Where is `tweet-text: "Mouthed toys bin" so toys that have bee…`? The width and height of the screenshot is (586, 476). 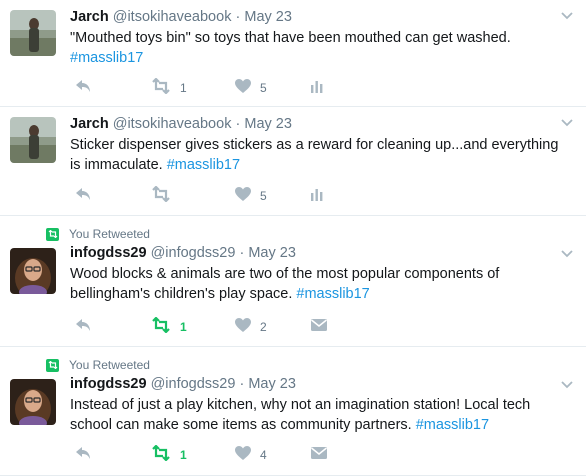
tweet-text: "Mouthed toys bin" so toys that have bee… is located at coordinates (319, 48).